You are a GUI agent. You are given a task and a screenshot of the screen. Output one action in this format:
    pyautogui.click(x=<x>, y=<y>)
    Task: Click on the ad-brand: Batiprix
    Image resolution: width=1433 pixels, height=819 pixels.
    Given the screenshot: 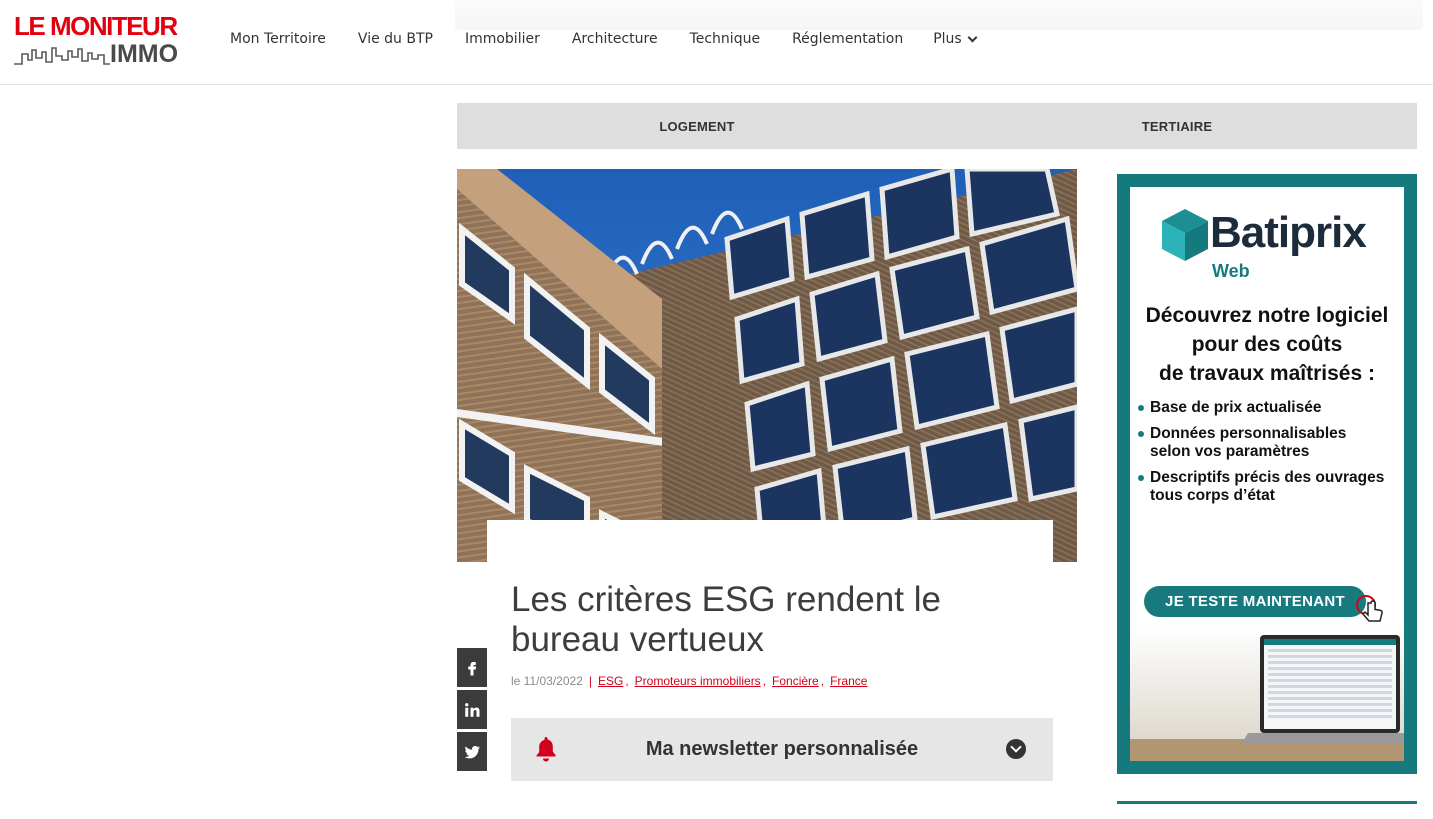 What is the action you would take?
    pyautogui.click(x=1288, y=232)
    